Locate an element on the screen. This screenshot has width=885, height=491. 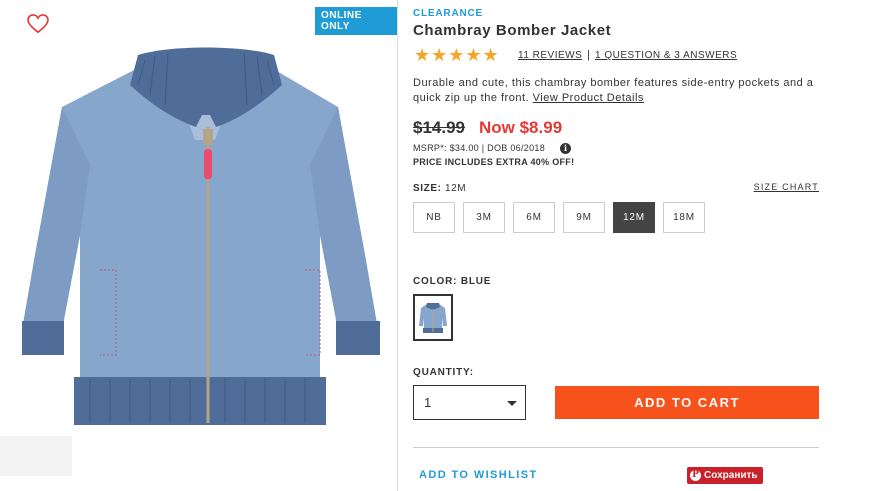
size-label: SIZE: 12M is located at coordinates (439, 188).